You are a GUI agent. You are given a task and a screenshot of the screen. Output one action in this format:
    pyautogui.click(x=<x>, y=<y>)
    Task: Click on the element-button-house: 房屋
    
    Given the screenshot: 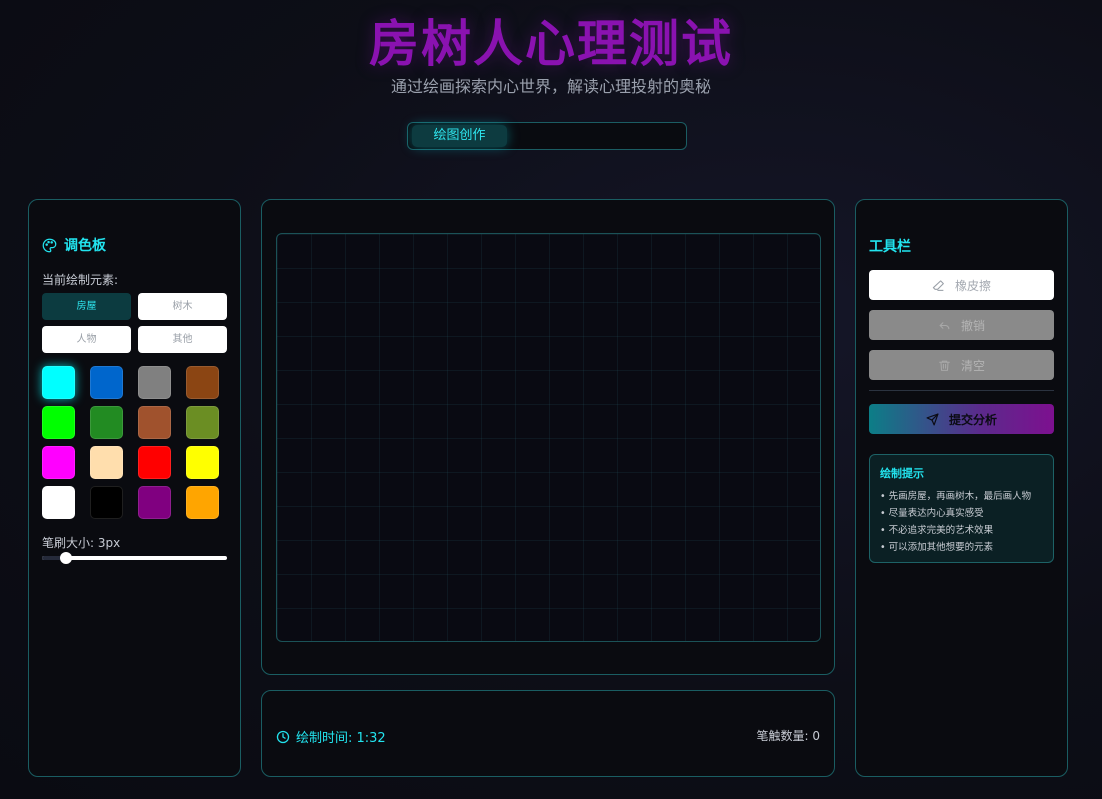 What is the action you would take?
    pyautogui.click(x=86, y=306)
    